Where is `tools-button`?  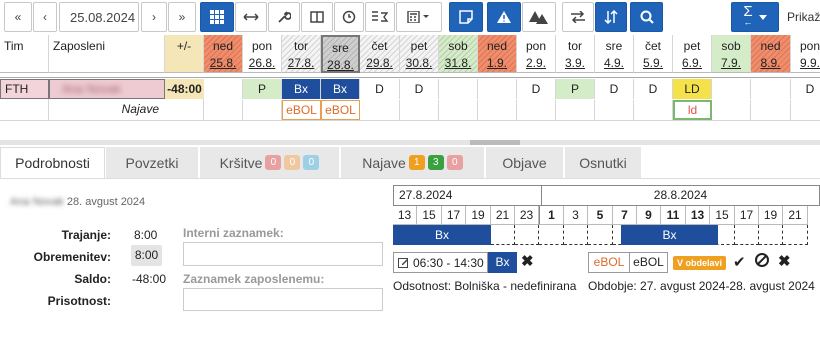
tools-button is located at coordinates (284, 17).